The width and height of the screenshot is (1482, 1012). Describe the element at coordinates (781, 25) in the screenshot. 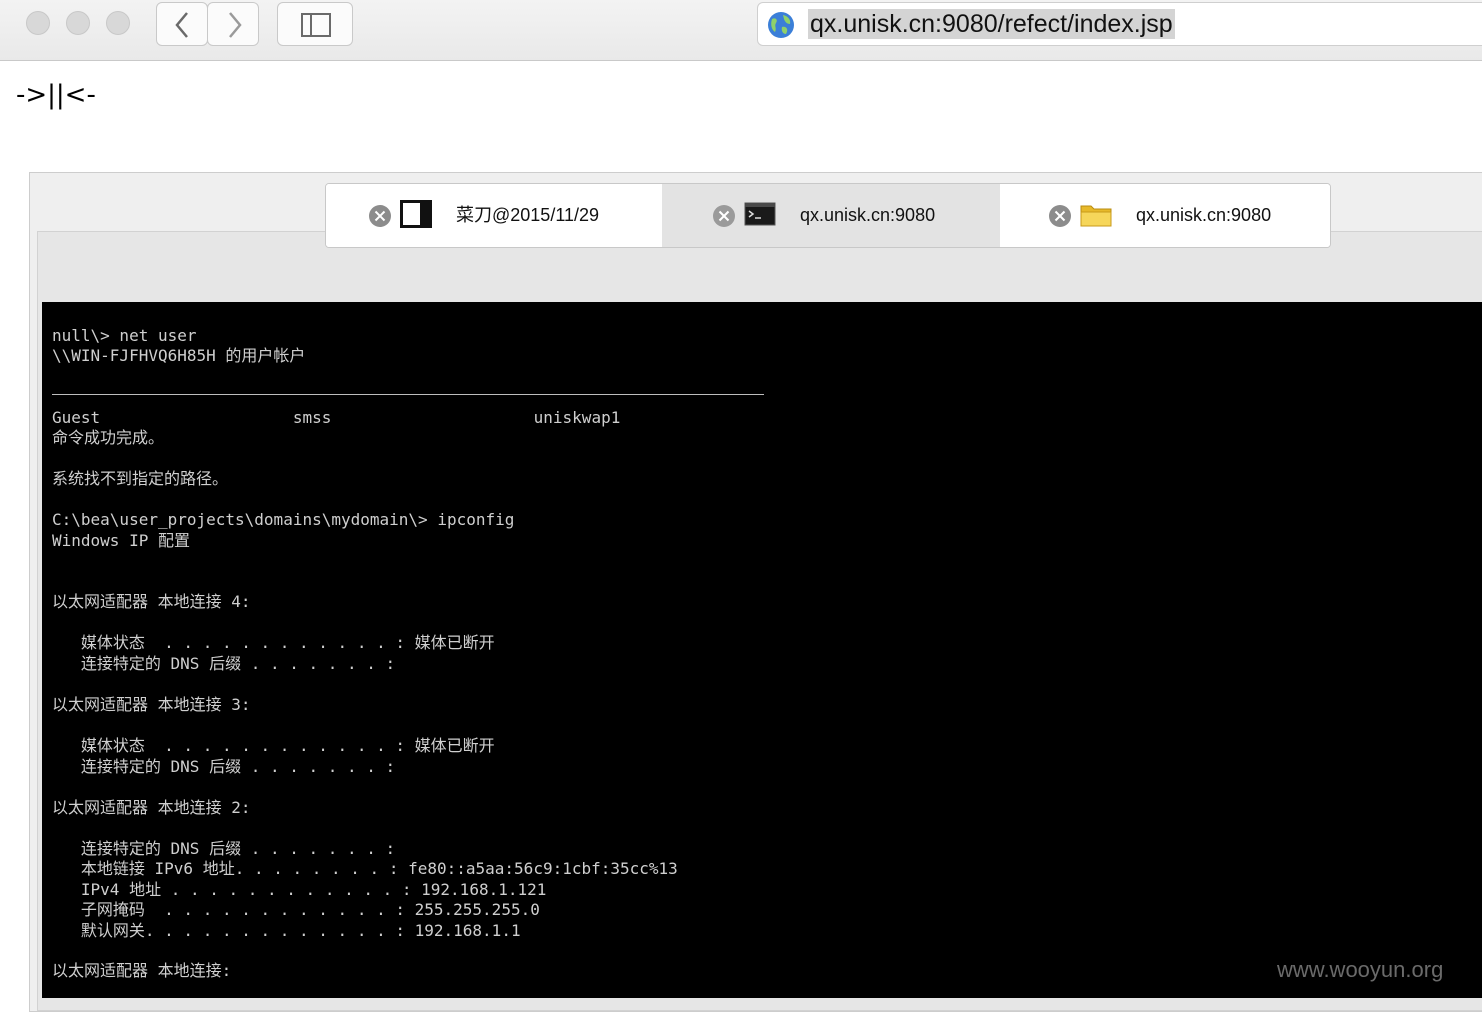

I see `globe-icon` at that location.